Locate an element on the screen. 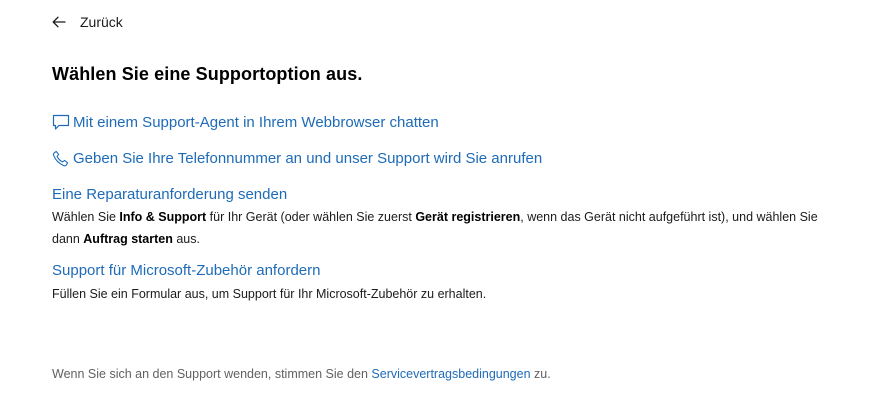 This screenshot has width=894, height=408. repair-desc-text-4: aus. is located at coordinates (186, 239).